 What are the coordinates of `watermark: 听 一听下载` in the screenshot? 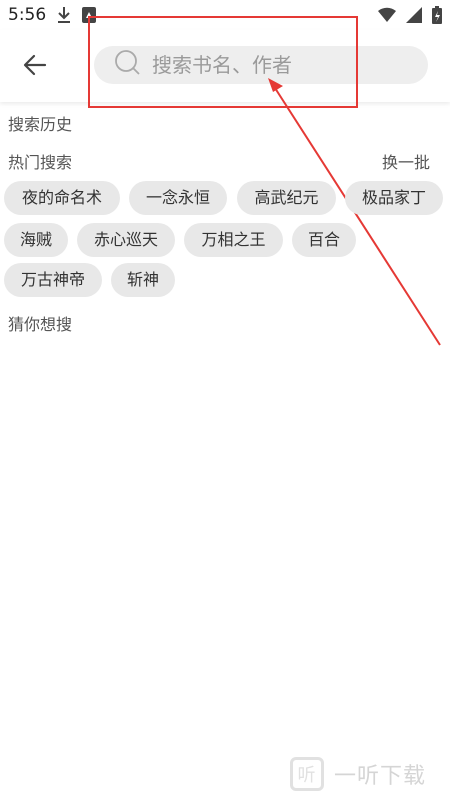 It's located at (358, 774).